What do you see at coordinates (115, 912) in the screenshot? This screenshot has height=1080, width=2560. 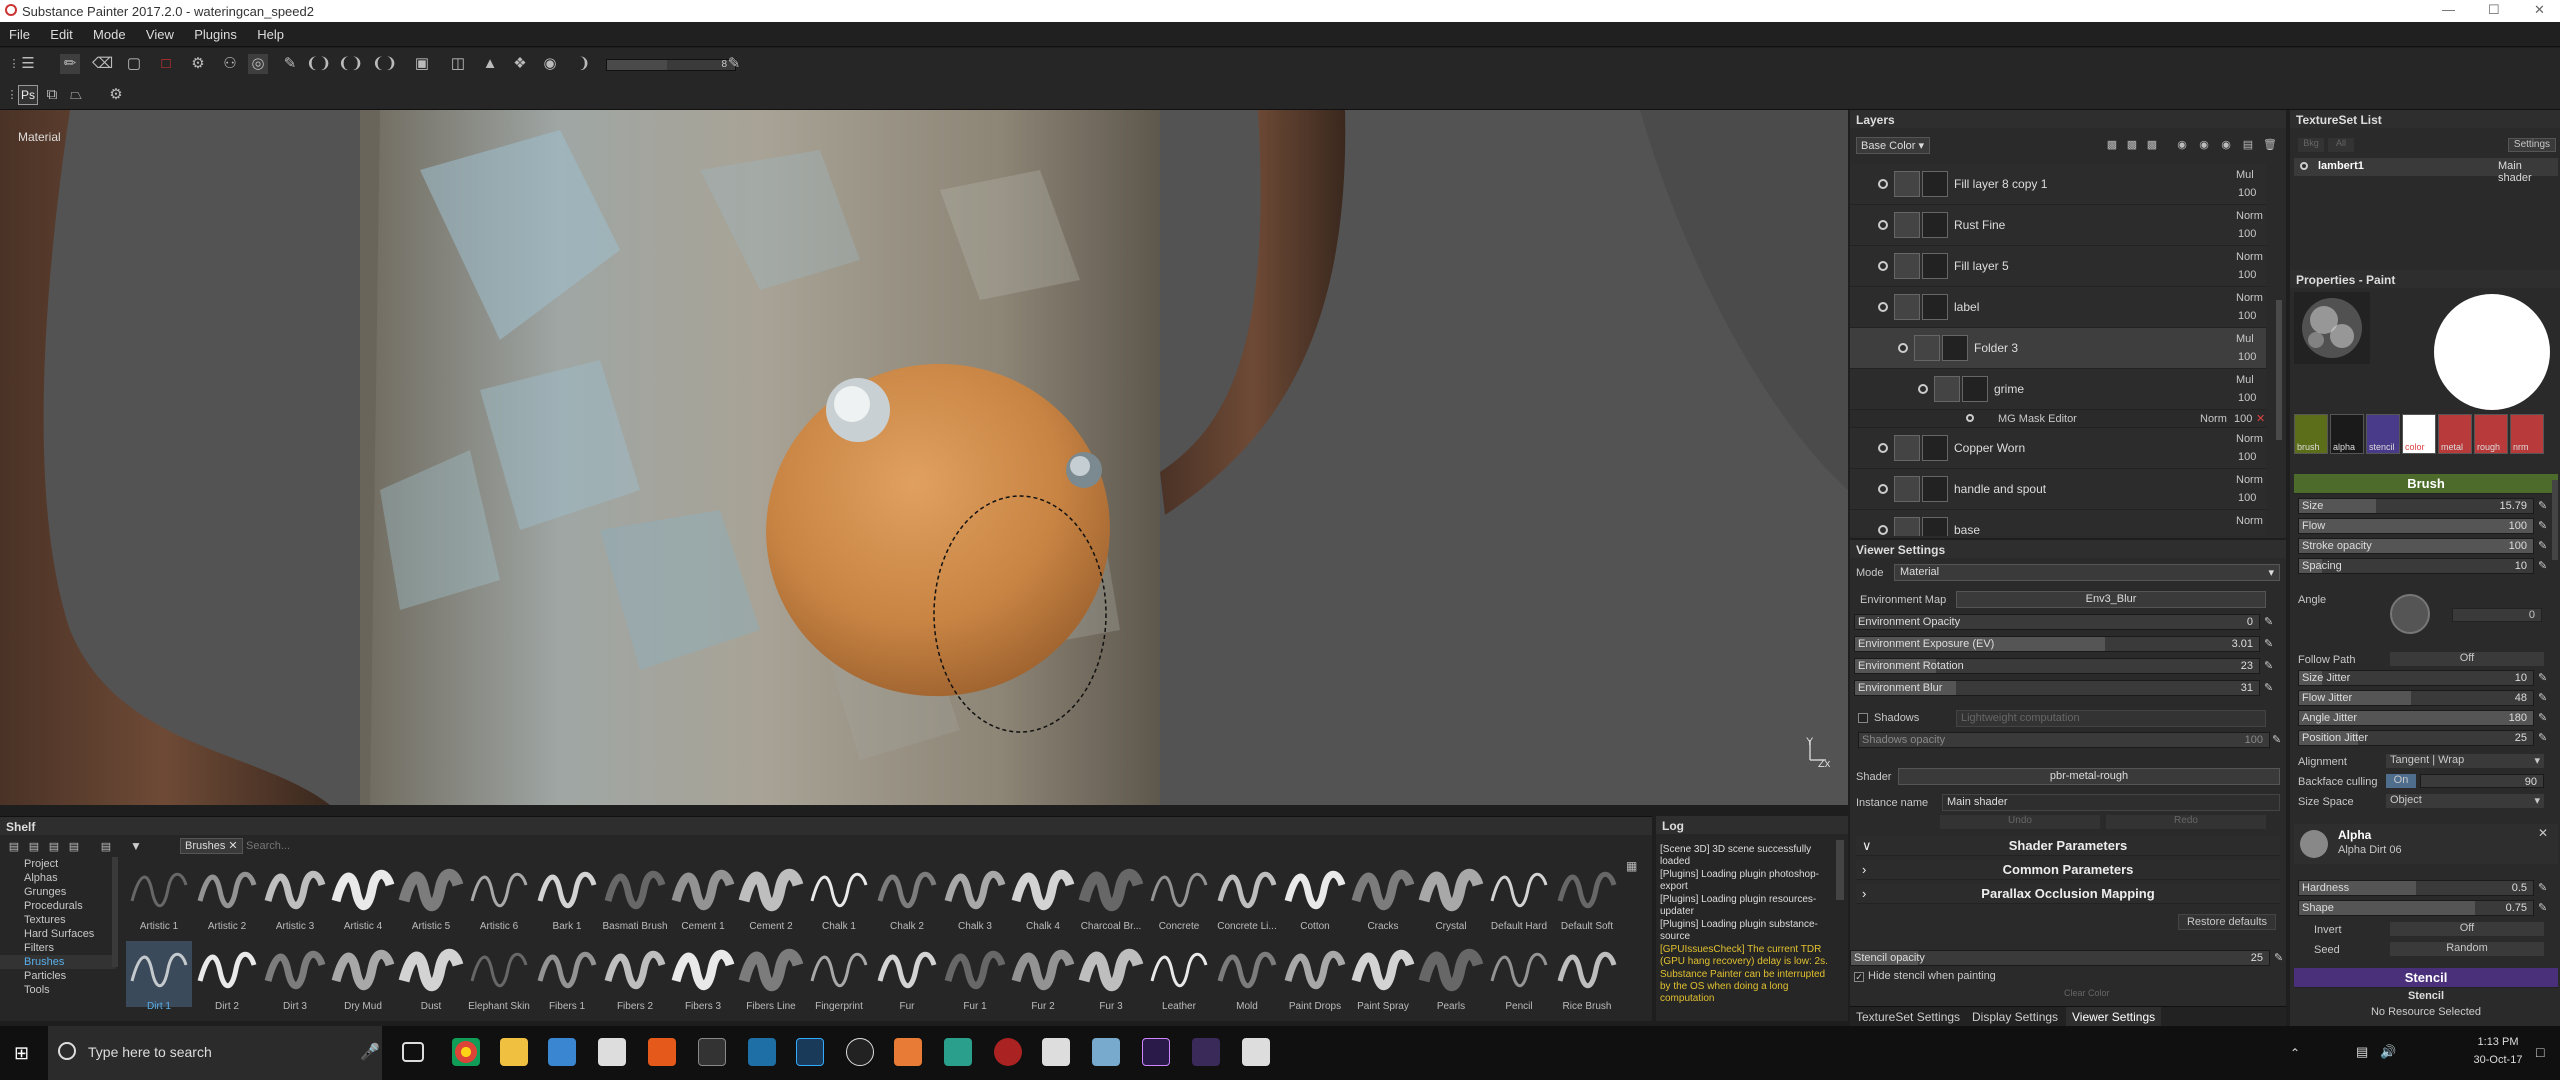 I see `category-scrollbar` at bounding box center [115, 912].